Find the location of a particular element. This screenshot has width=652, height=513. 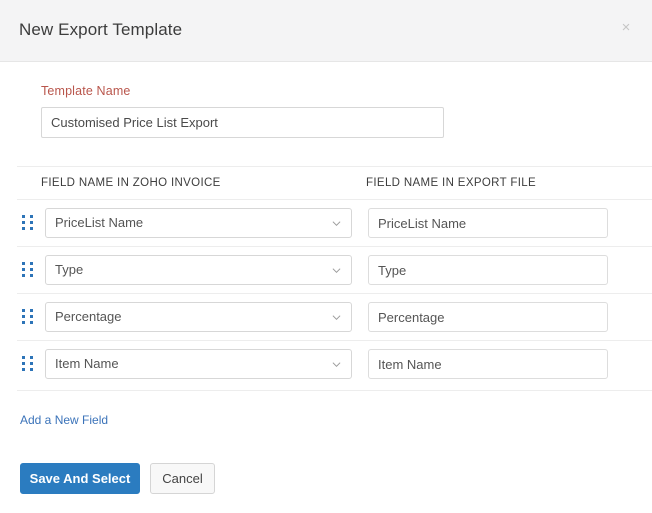

column-header-target: FIELD NAME IN EXPORT FILE is located at coordinates (451, 183).